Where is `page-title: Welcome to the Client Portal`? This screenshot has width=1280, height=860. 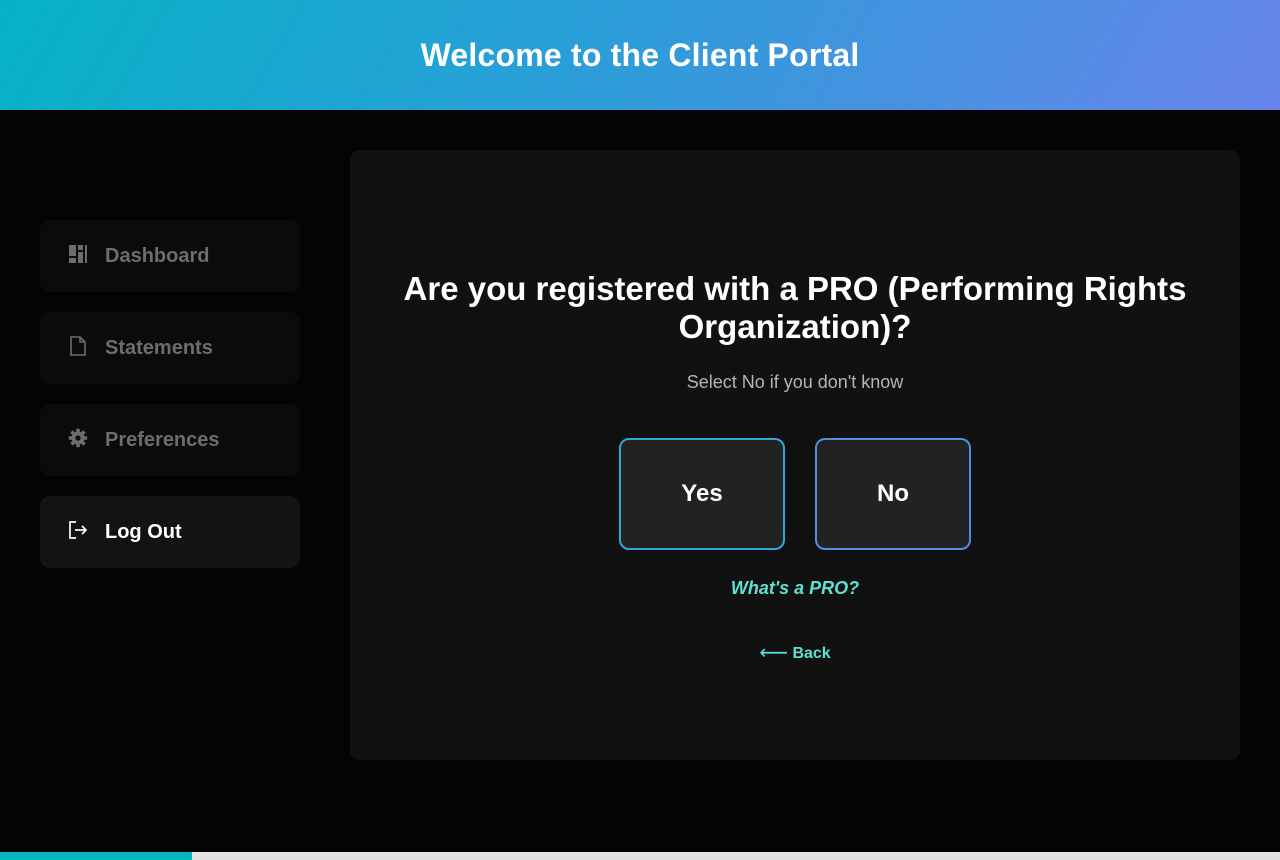 page-title: Welcome to the Client Portal is located at coordinates (640, 54).